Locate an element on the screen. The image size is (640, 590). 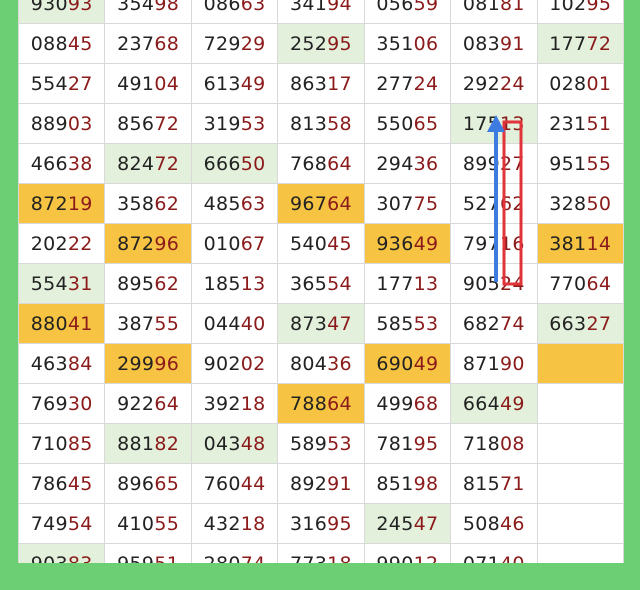
grid-row: 88041 38755 04440 87347 58553 68274 66327 is located at coordinates (321, 323).